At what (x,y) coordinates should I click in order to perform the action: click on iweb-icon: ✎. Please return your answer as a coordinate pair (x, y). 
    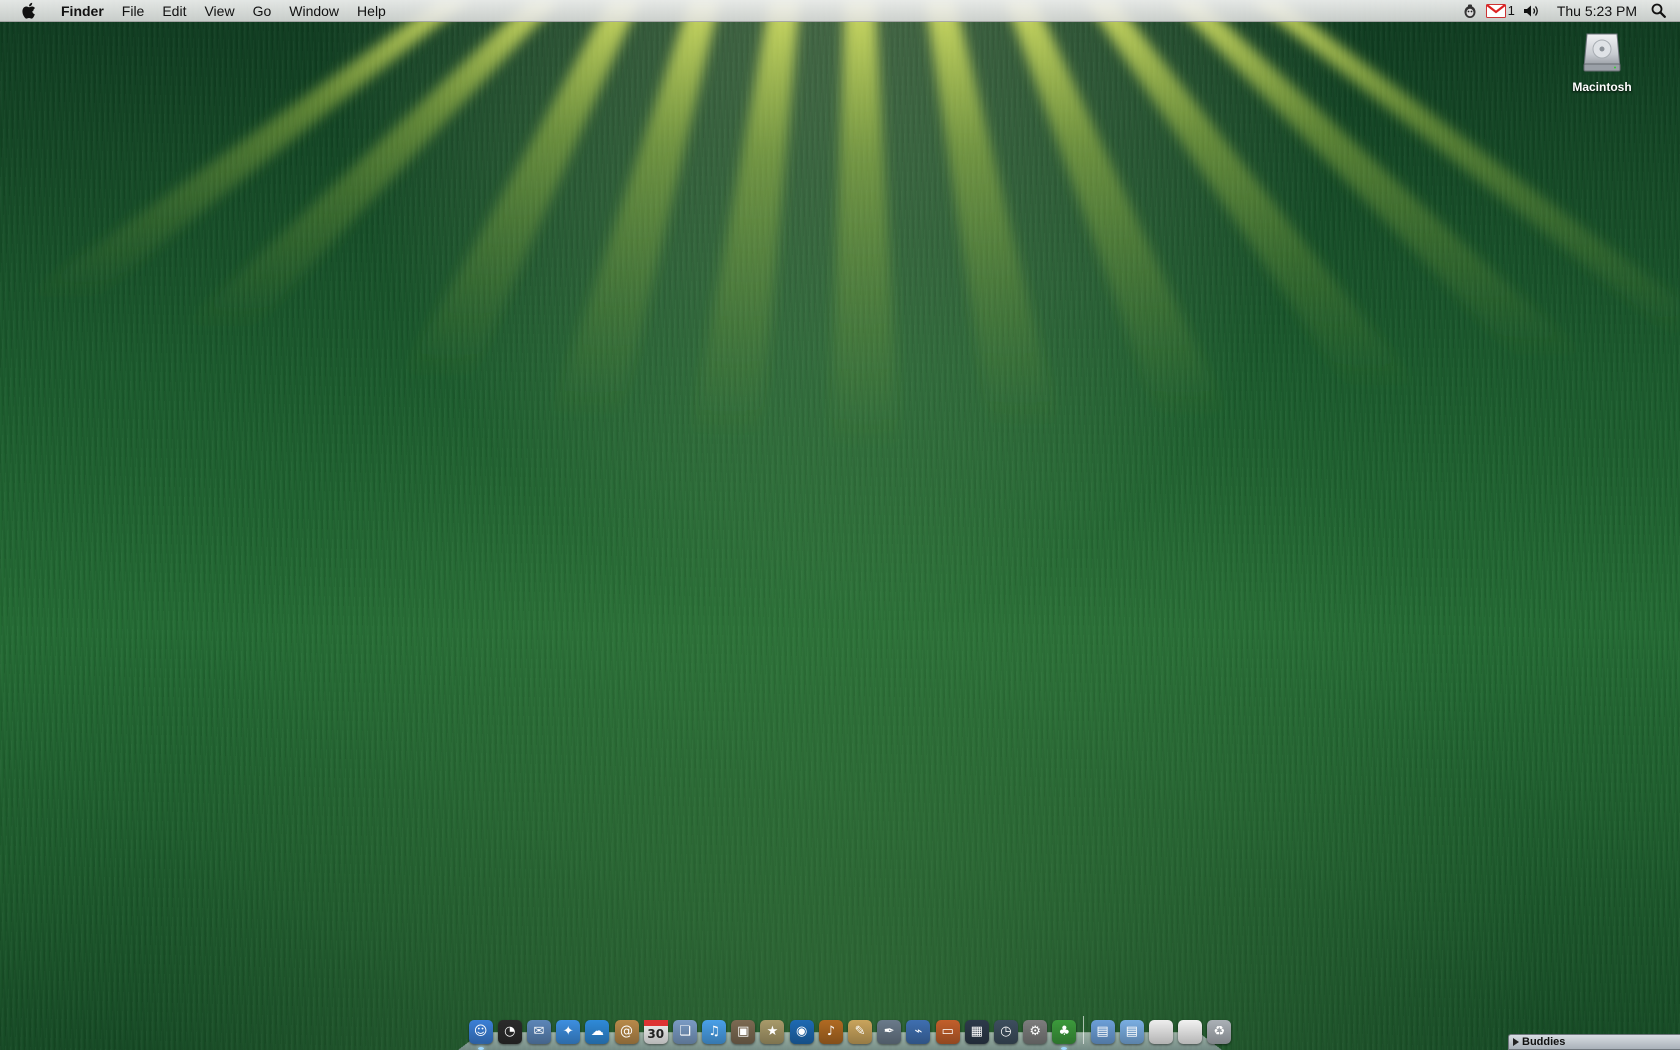
    Looking at the image, I should click on (860, 1032).